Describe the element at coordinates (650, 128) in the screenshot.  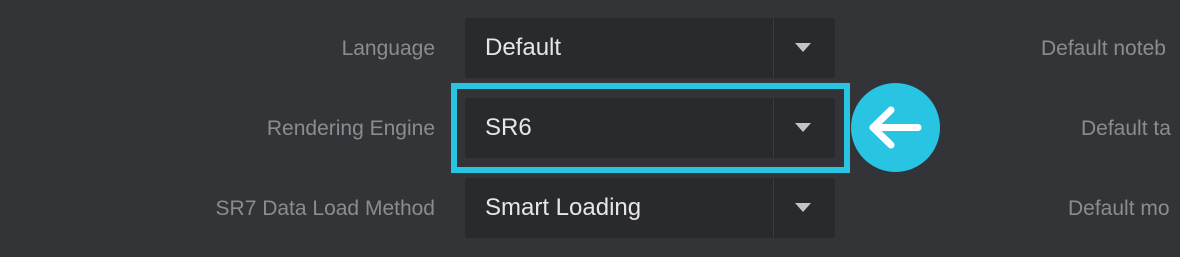
I see `highlight-box` at that location.